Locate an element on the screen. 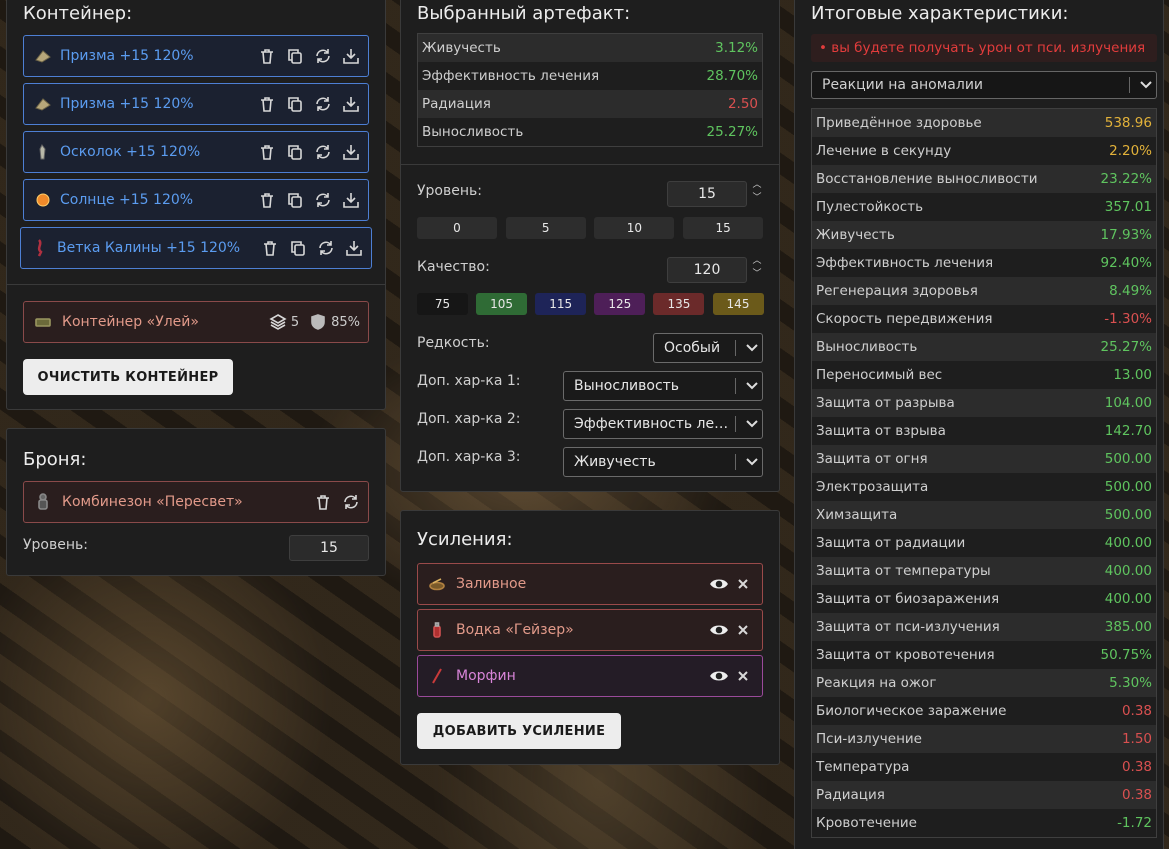  extra2-label: Доп. хар-ка 2: is located at coordinates (469, 419).